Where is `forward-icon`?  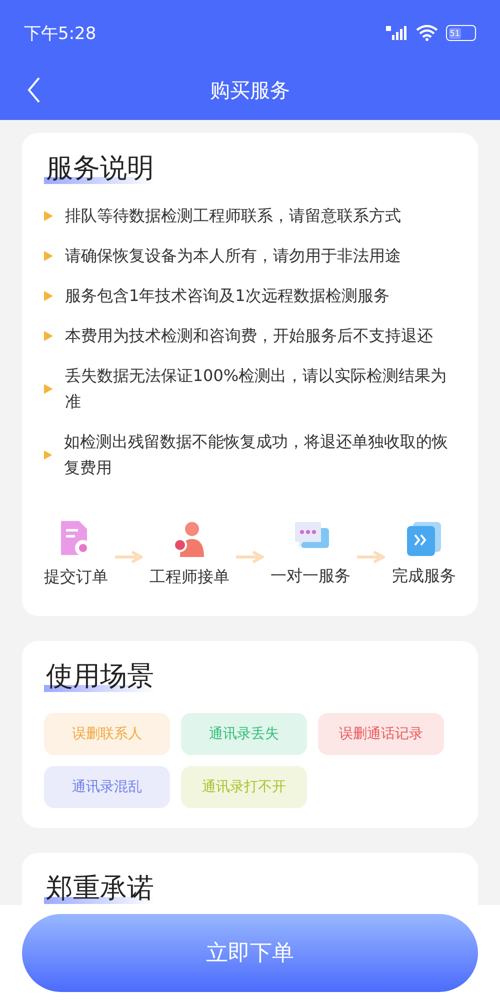 forward-icon is located at coordinates (423, 539).